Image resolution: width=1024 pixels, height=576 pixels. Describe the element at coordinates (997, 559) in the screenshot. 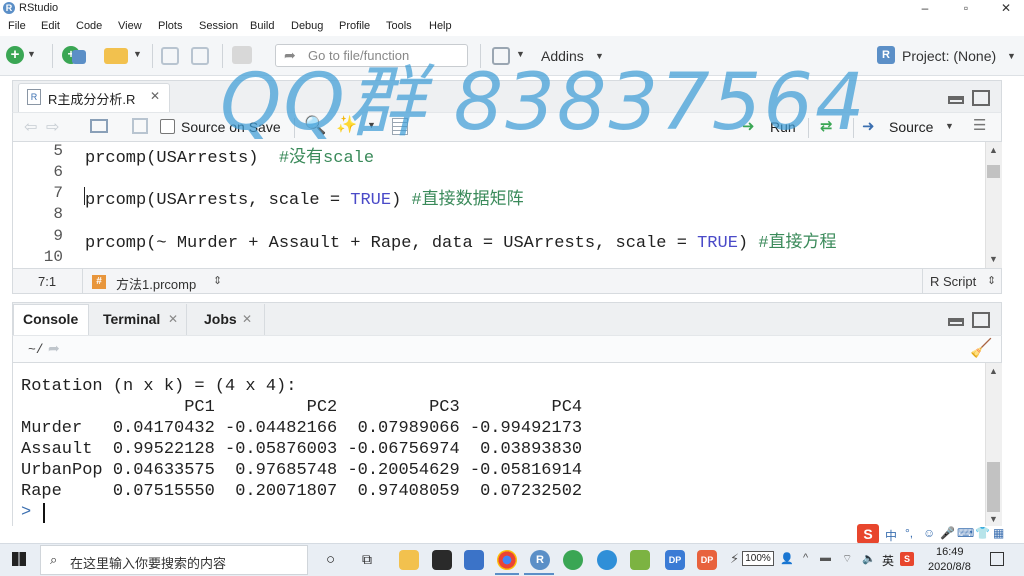

I see `notification-center-icon` at that location.